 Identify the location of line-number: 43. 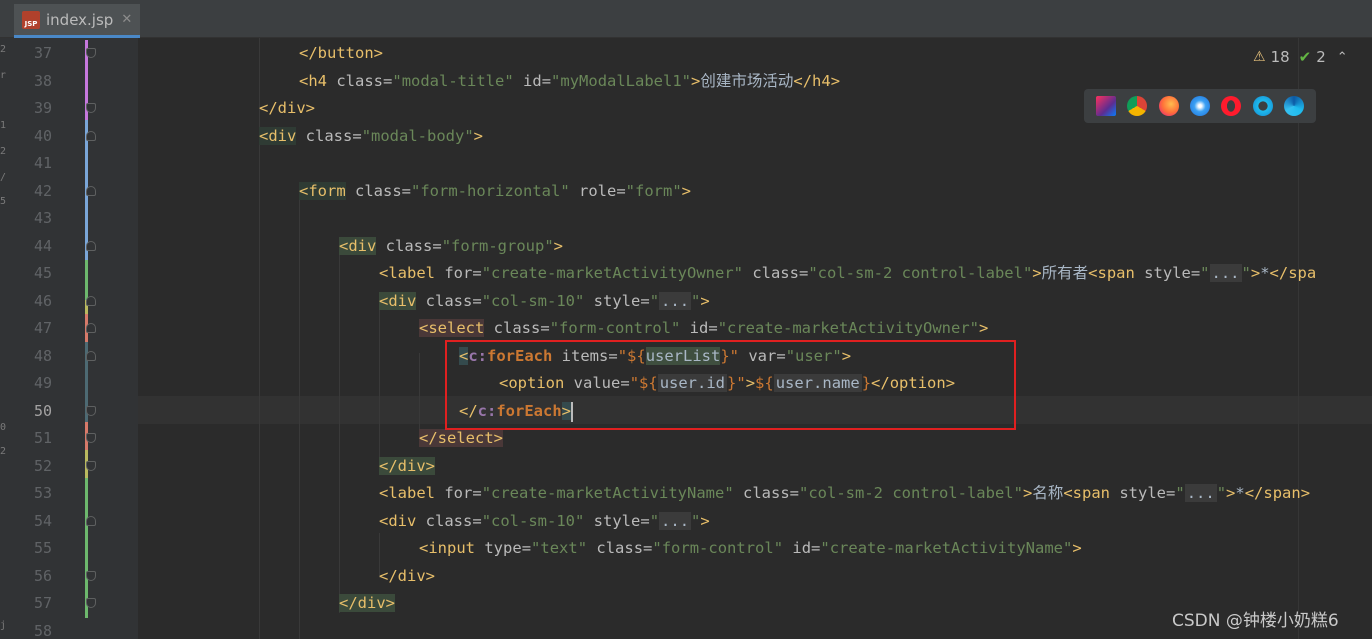
(42, 218).